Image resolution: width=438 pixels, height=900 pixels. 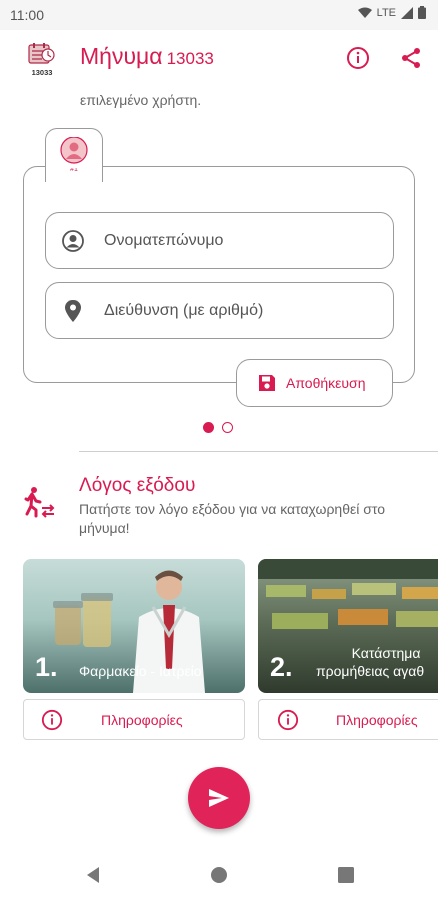 I want to click on app-title-text: Μήνυμα, so click(x=121, y=56).